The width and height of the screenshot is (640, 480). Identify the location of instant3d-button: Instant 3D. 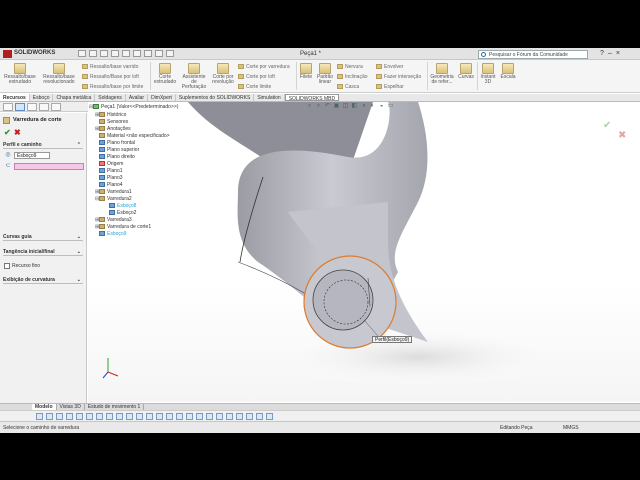
(488, 74).